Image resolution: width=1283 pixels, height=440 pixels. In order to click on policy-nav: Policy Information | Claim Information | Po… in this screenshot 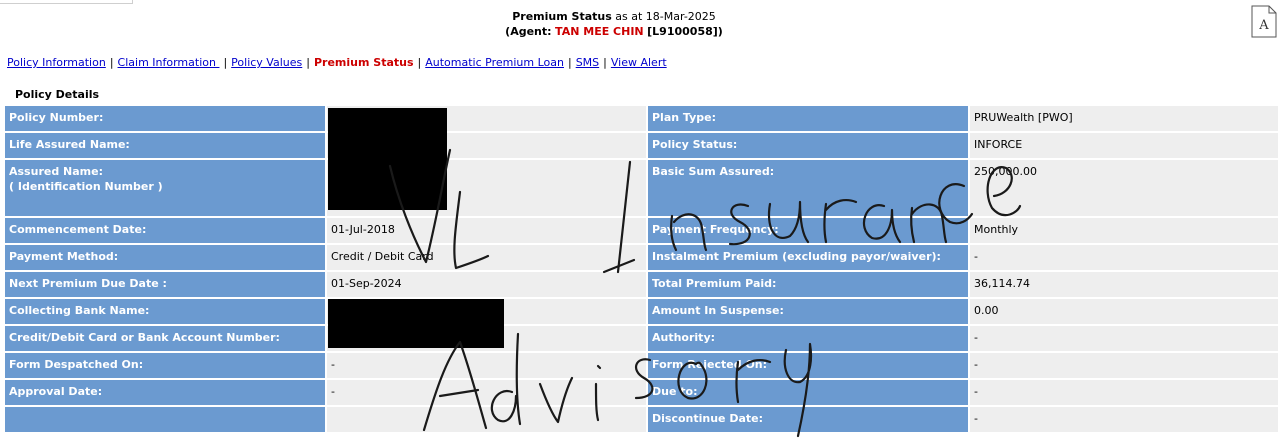, I will do `click(337, 62)`.